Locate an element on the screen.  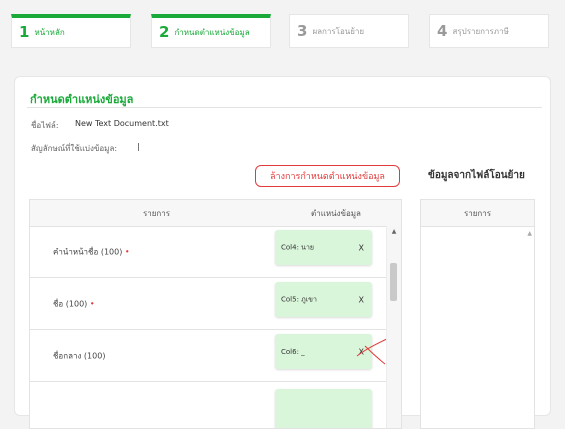
file-data-table: รายการ ▲ is located at coordinates (477, 314).